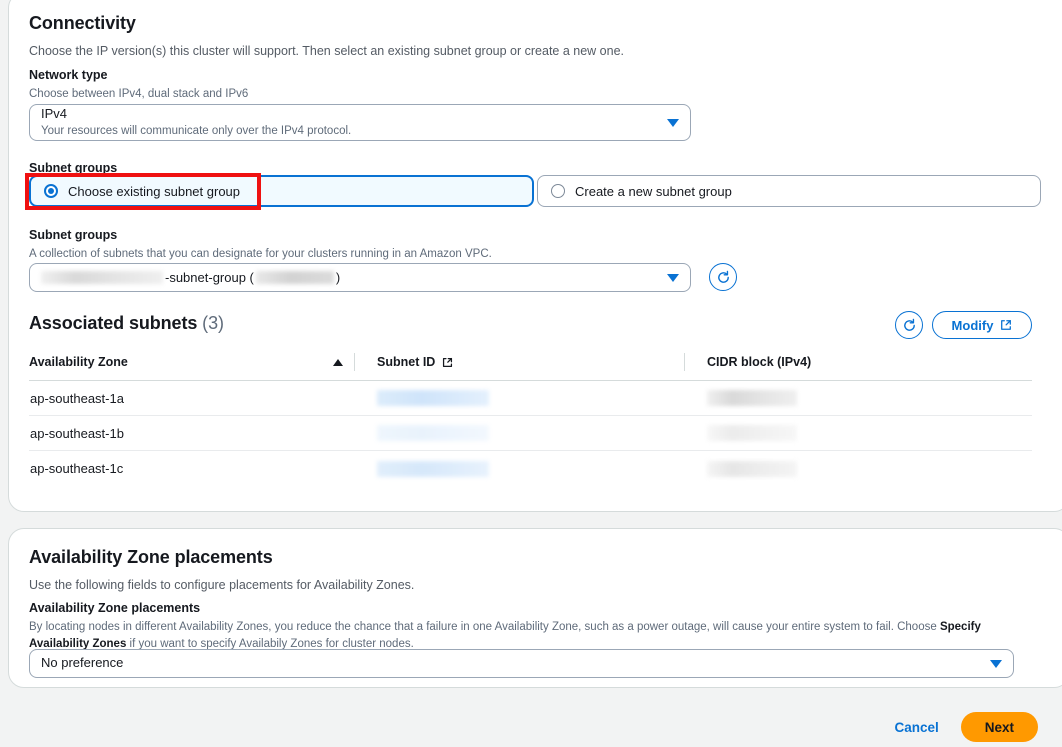 This screenshot has width=1062, height=747. I want to click on next-button: Next, so click(999, 727).